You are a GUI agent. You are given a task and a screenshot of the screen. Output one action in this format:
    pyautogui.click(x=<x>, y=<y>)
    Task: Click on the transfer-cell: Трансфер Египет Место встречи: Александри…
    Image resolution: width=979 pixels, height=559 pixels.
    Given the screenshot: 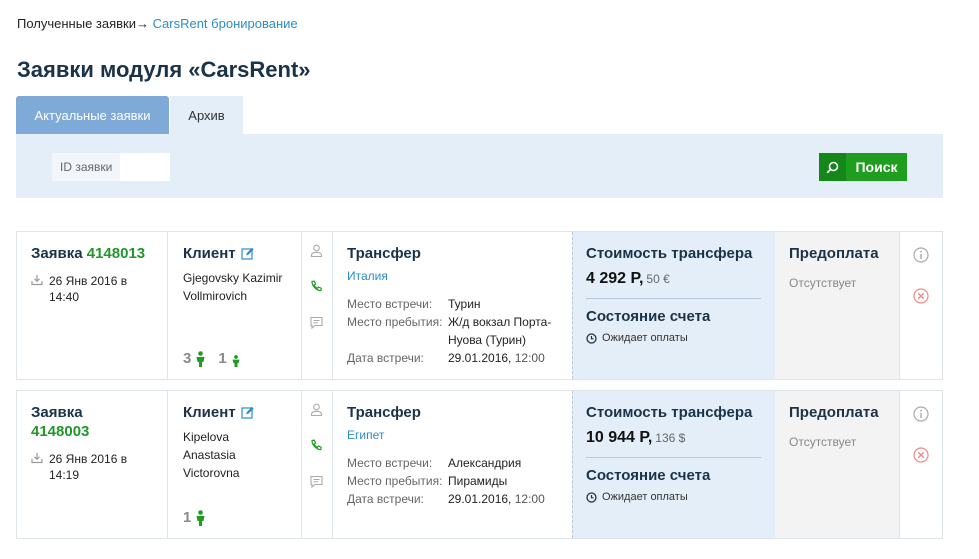 What is the action you would take?
    pyautogui.click(x=452, y=464)
    